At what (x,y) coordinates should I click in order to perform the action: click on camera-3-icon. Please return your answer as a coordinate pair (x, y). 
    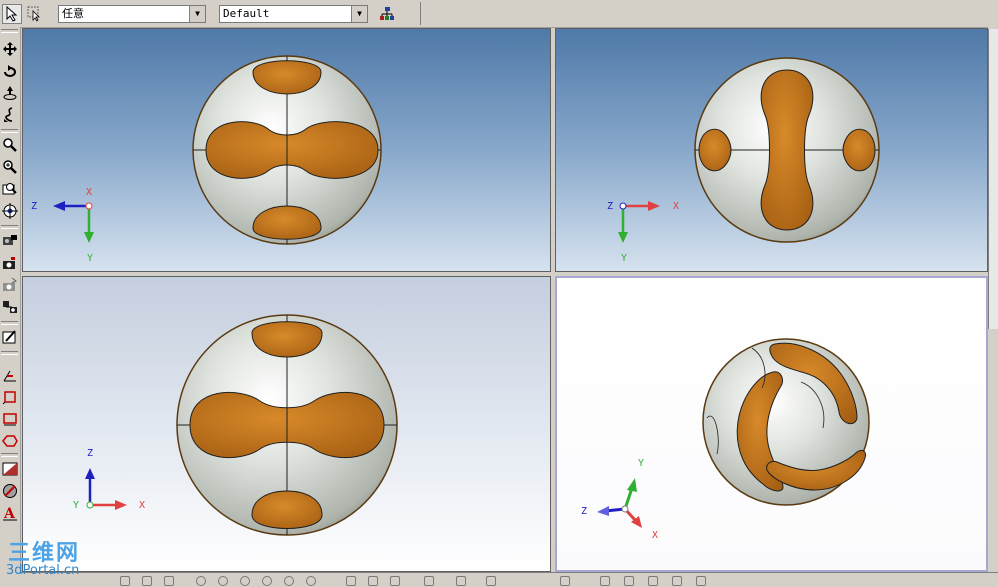
    Looking at the image, I should click on (10, 285).